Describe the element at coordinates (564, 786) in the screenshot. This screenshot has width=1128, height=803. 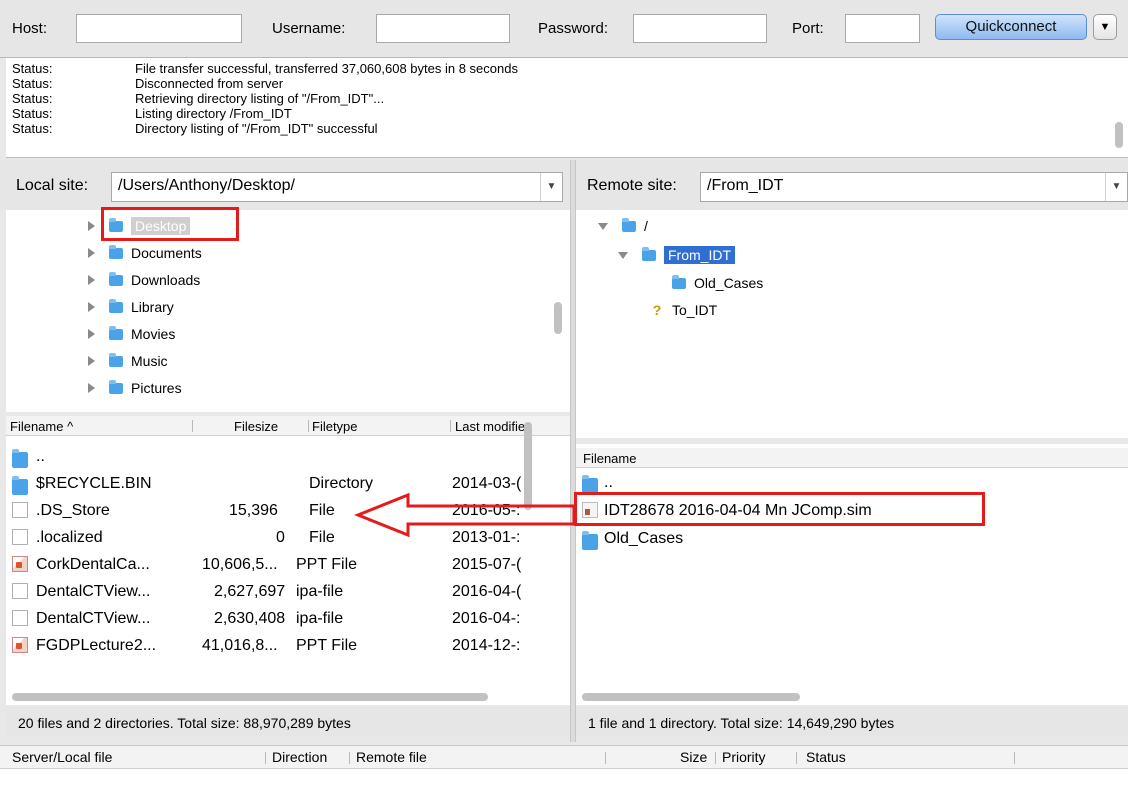
I see `transfer-queue-list` at that location.